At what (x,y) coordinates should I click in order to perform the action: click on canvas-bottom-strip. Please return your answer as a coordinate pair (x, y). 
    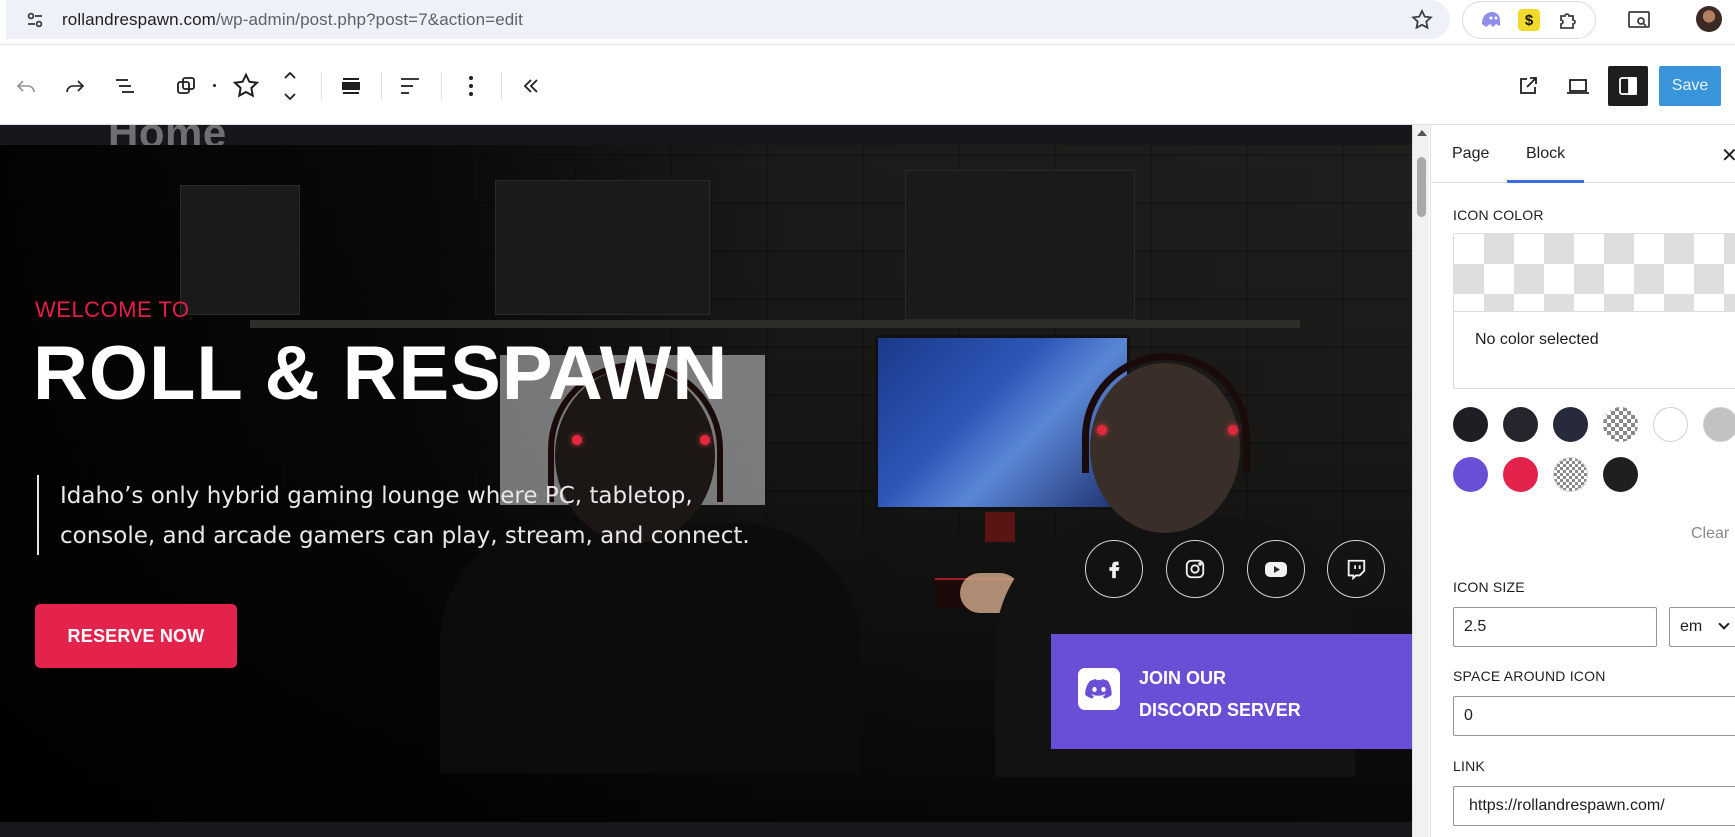
    Looking at the image, I should click on (706, 829).